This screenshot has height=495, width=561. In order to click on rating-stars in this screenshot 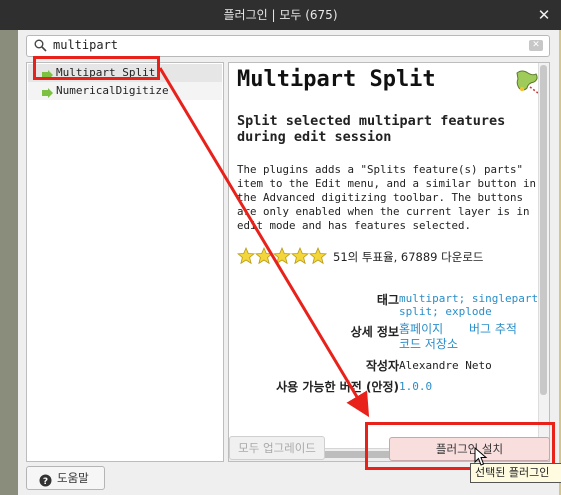, I will do `click(282, 256)`.